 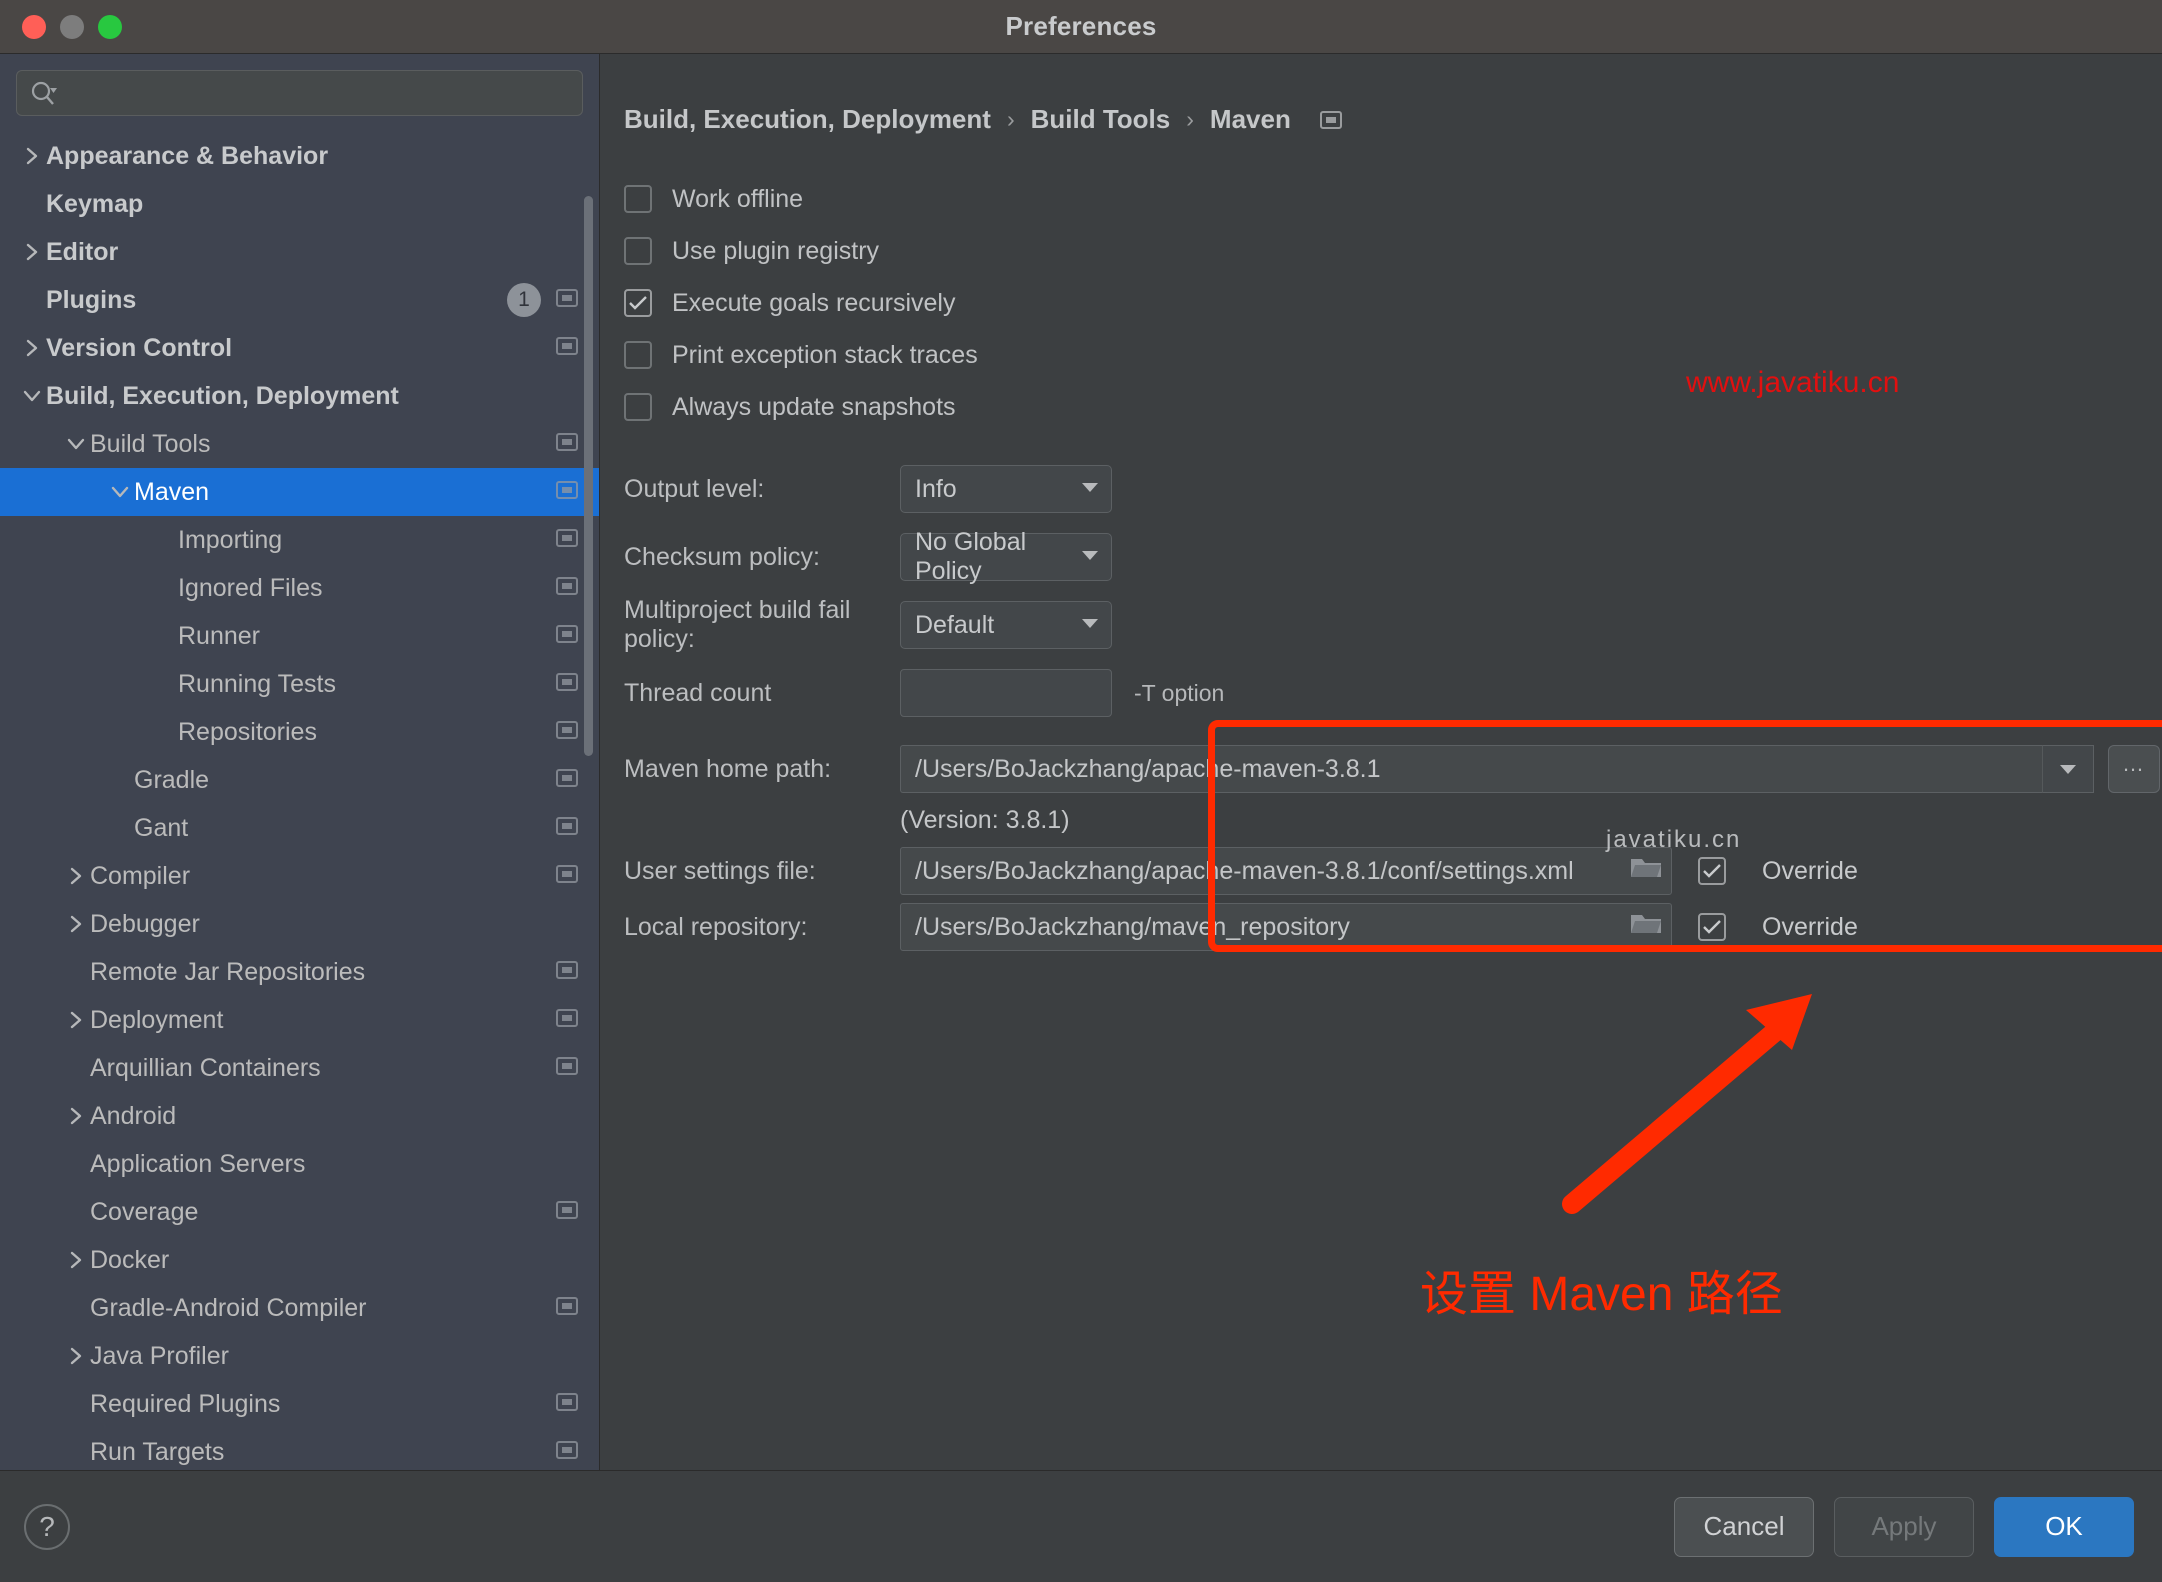 I want to click on sidebar-item-build-execution-deployment: Build, Execution, Deployment, so click(x=299, y=396).